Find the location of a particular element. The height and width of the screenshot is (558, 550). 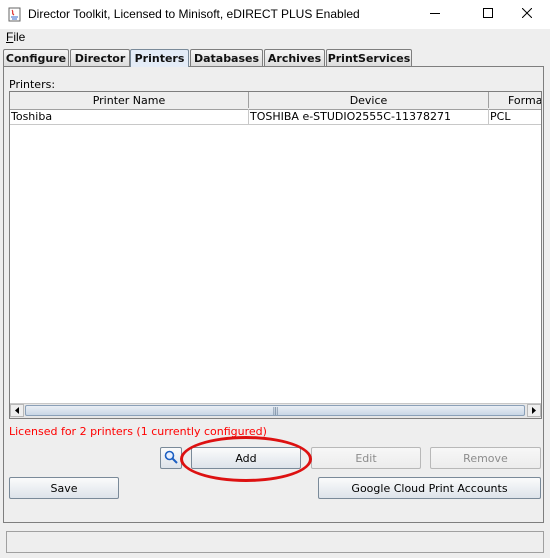

search-button is located at coordinates (171, 458).